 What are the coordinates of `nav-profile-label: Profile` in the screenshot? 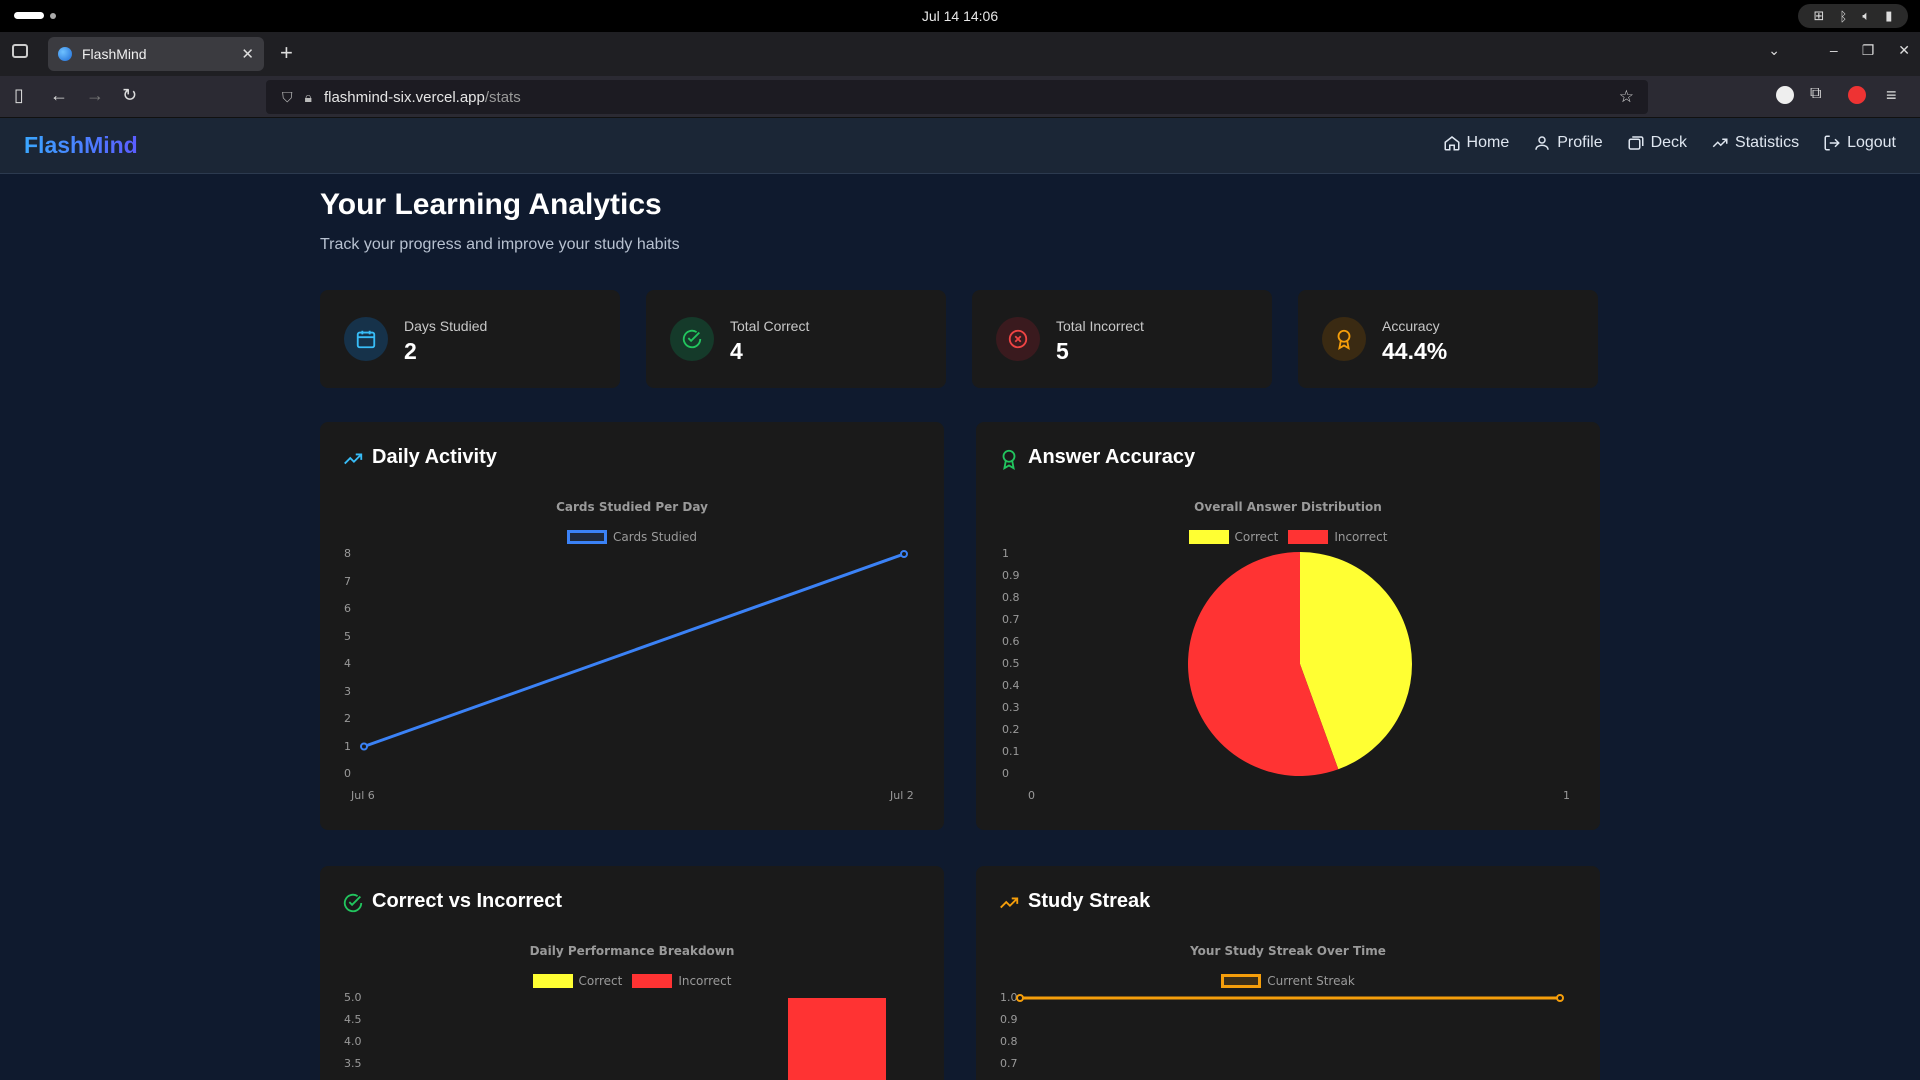 It's located at (1580, 142).